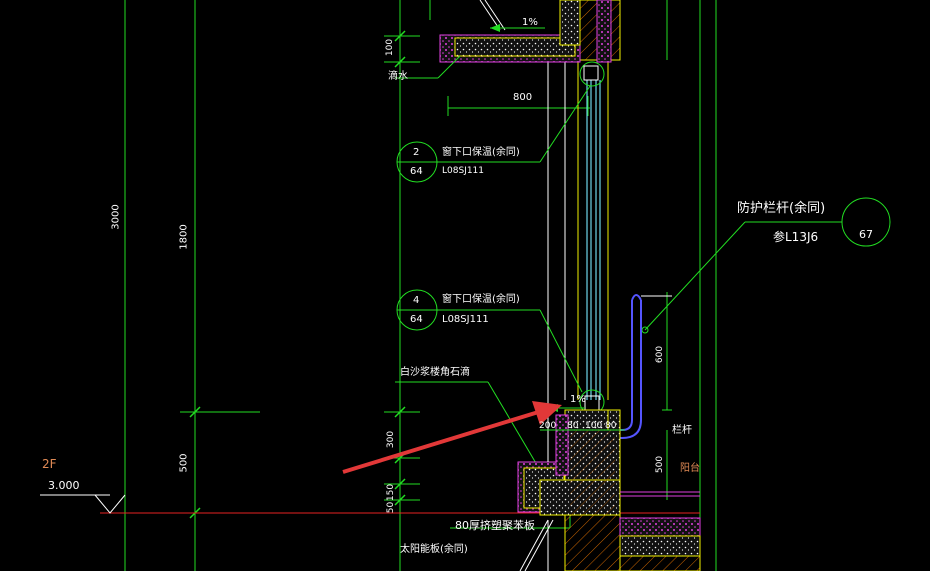 The image size is (930, 571). Describe the element at coordinates (689, 285) in the screenshot. I see `right-grid-lines` at that location.